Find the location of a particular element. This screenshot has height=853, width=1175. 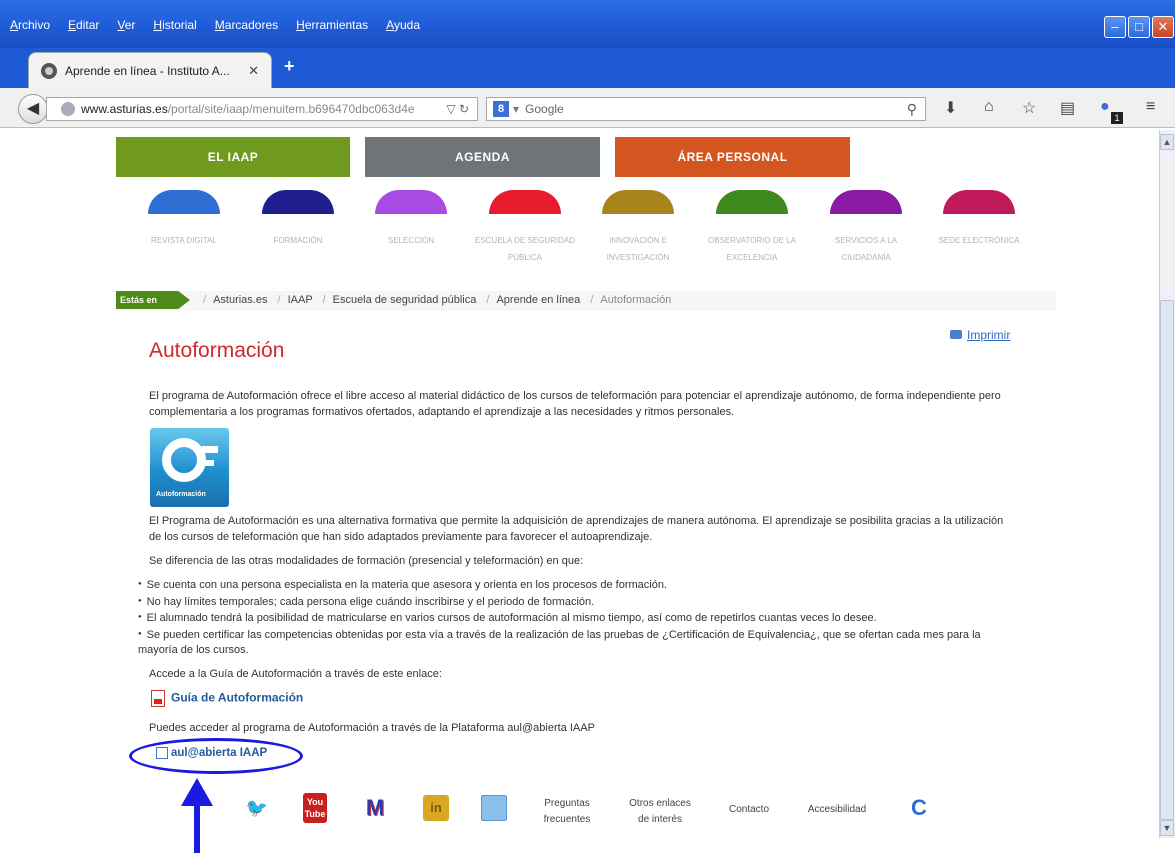

globe-icon is located at coordinates (68, 109).